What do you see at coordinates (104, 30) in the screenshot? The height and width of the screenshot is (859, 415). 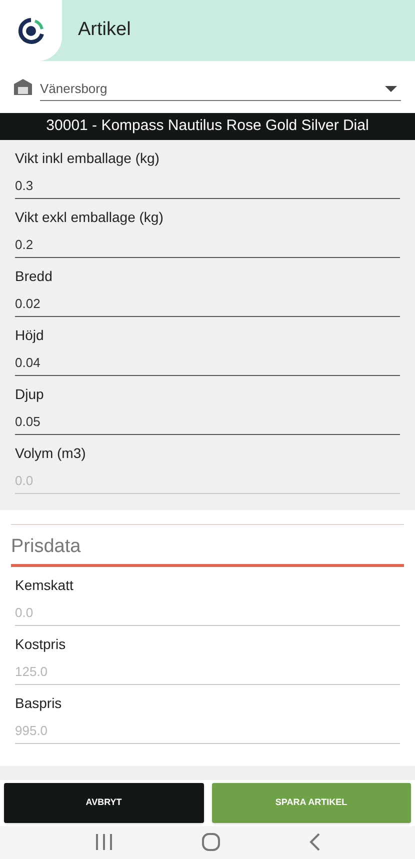 I see `page-title: Artikel` at bounding box center [104, 30].